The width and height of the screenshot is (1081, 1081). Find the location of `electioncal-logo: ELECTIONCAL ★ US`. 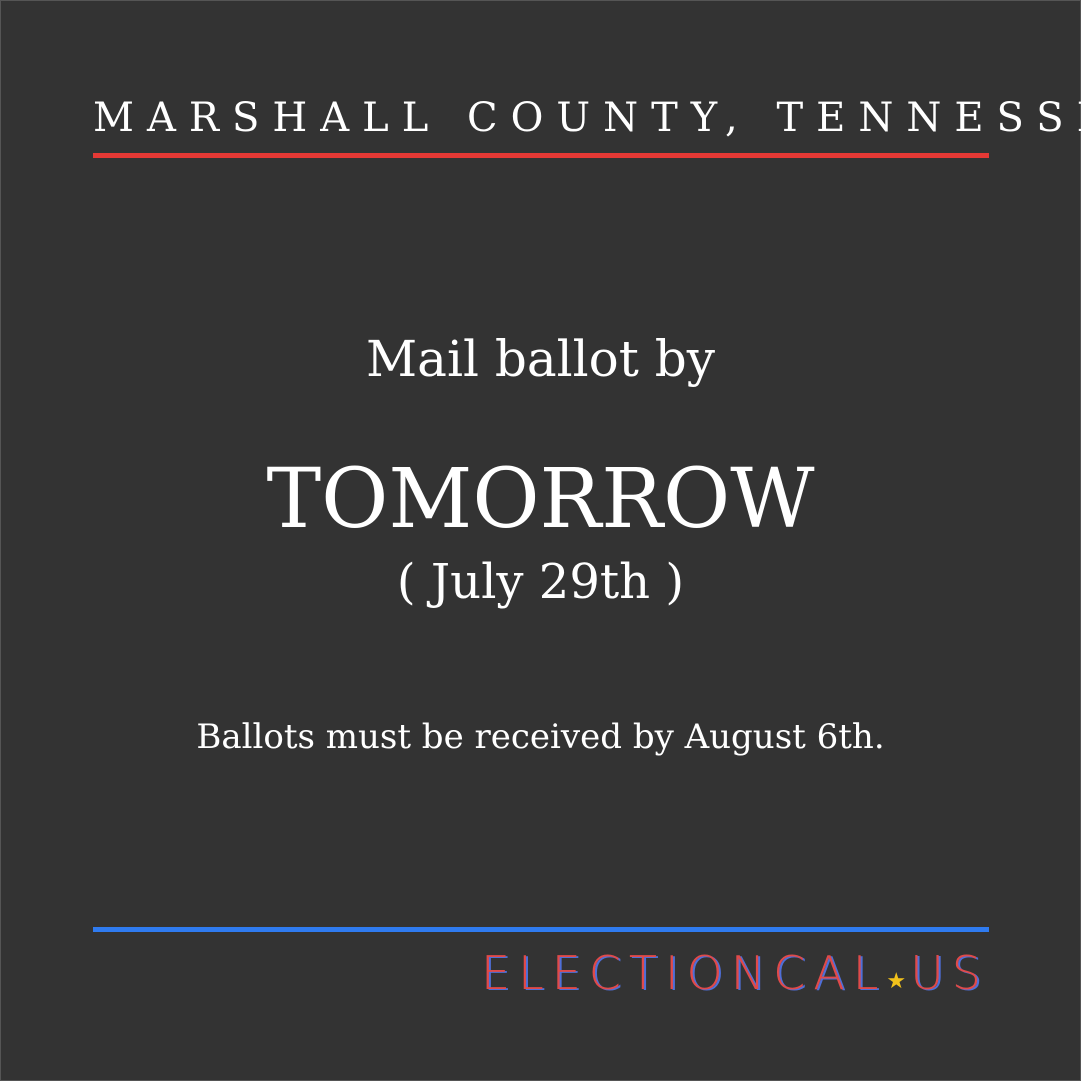

electioncal-logo: ELECTIONCAL ★ US is located at coordinates (735, 973).